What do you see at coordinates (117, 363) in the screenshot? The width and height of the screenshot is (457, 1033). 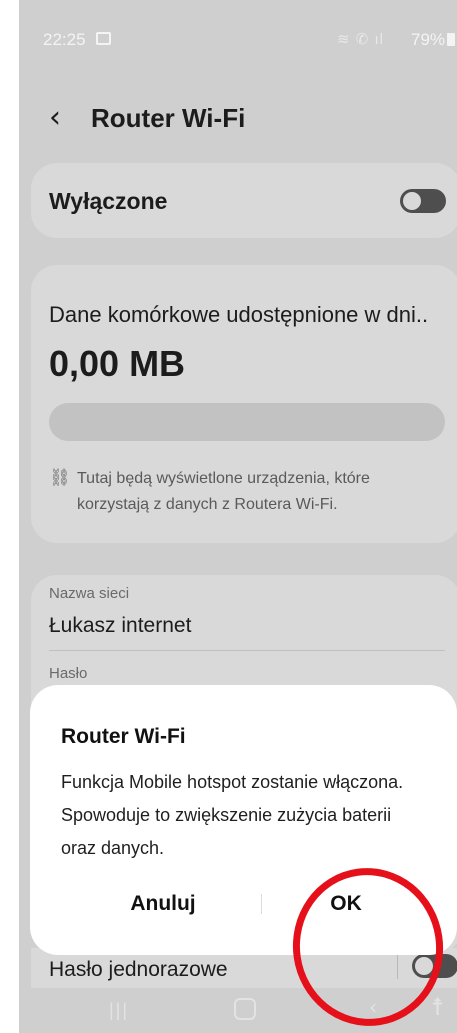 I see `data-usage-value: 0,00 MB` at bounding box center [117, 363].